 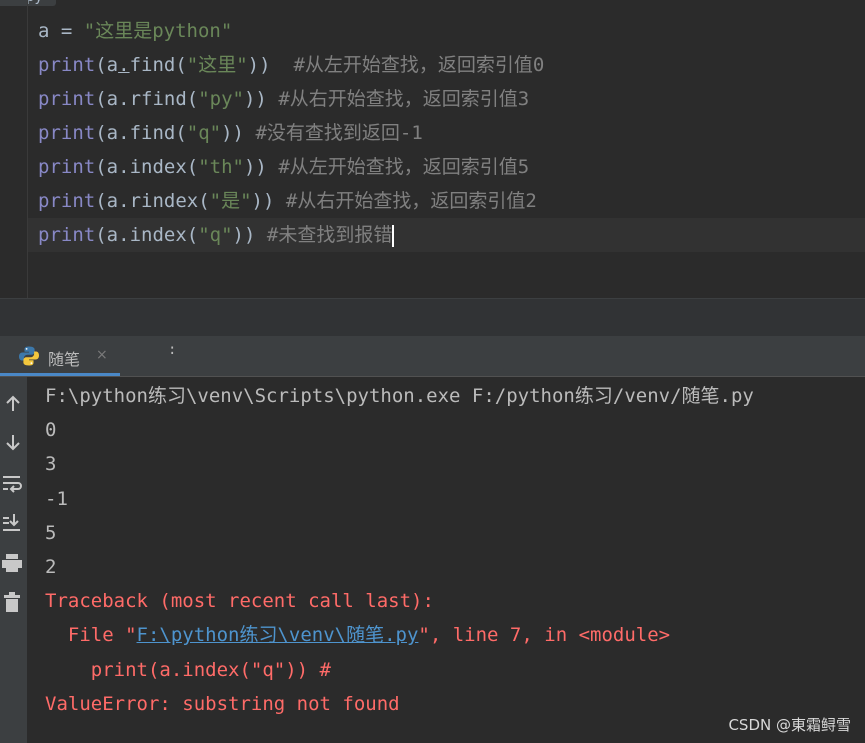 What do you see at coordinates (221, 167) in the screenshot?
I see `code-string: "th"` at bounding box center [221, 167].